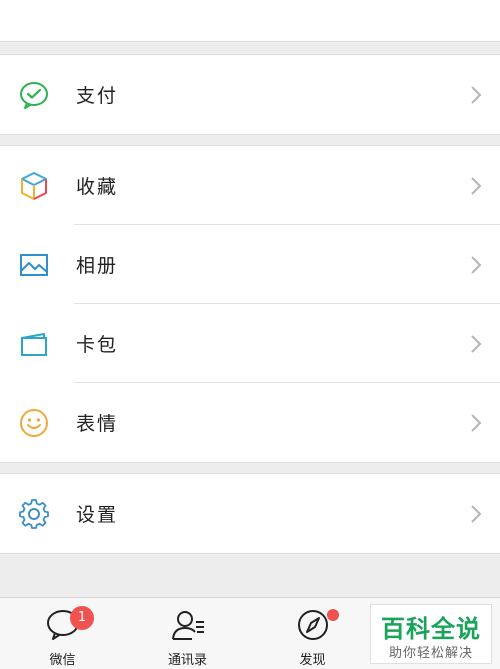 The image size is (500, 669). Describe the element at coordinates (250, 185) in the screenshot. I see `menu-item-favorites: 收藏` at that location.